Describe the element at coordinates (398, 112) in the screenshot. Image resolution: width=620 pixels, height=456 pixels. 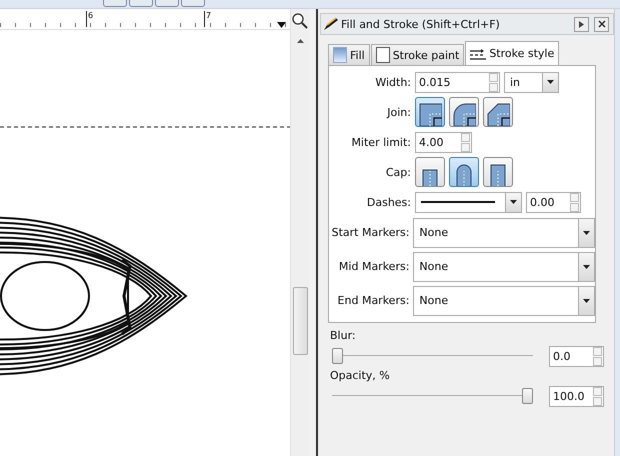
I see `field-label: Join:` at that location.